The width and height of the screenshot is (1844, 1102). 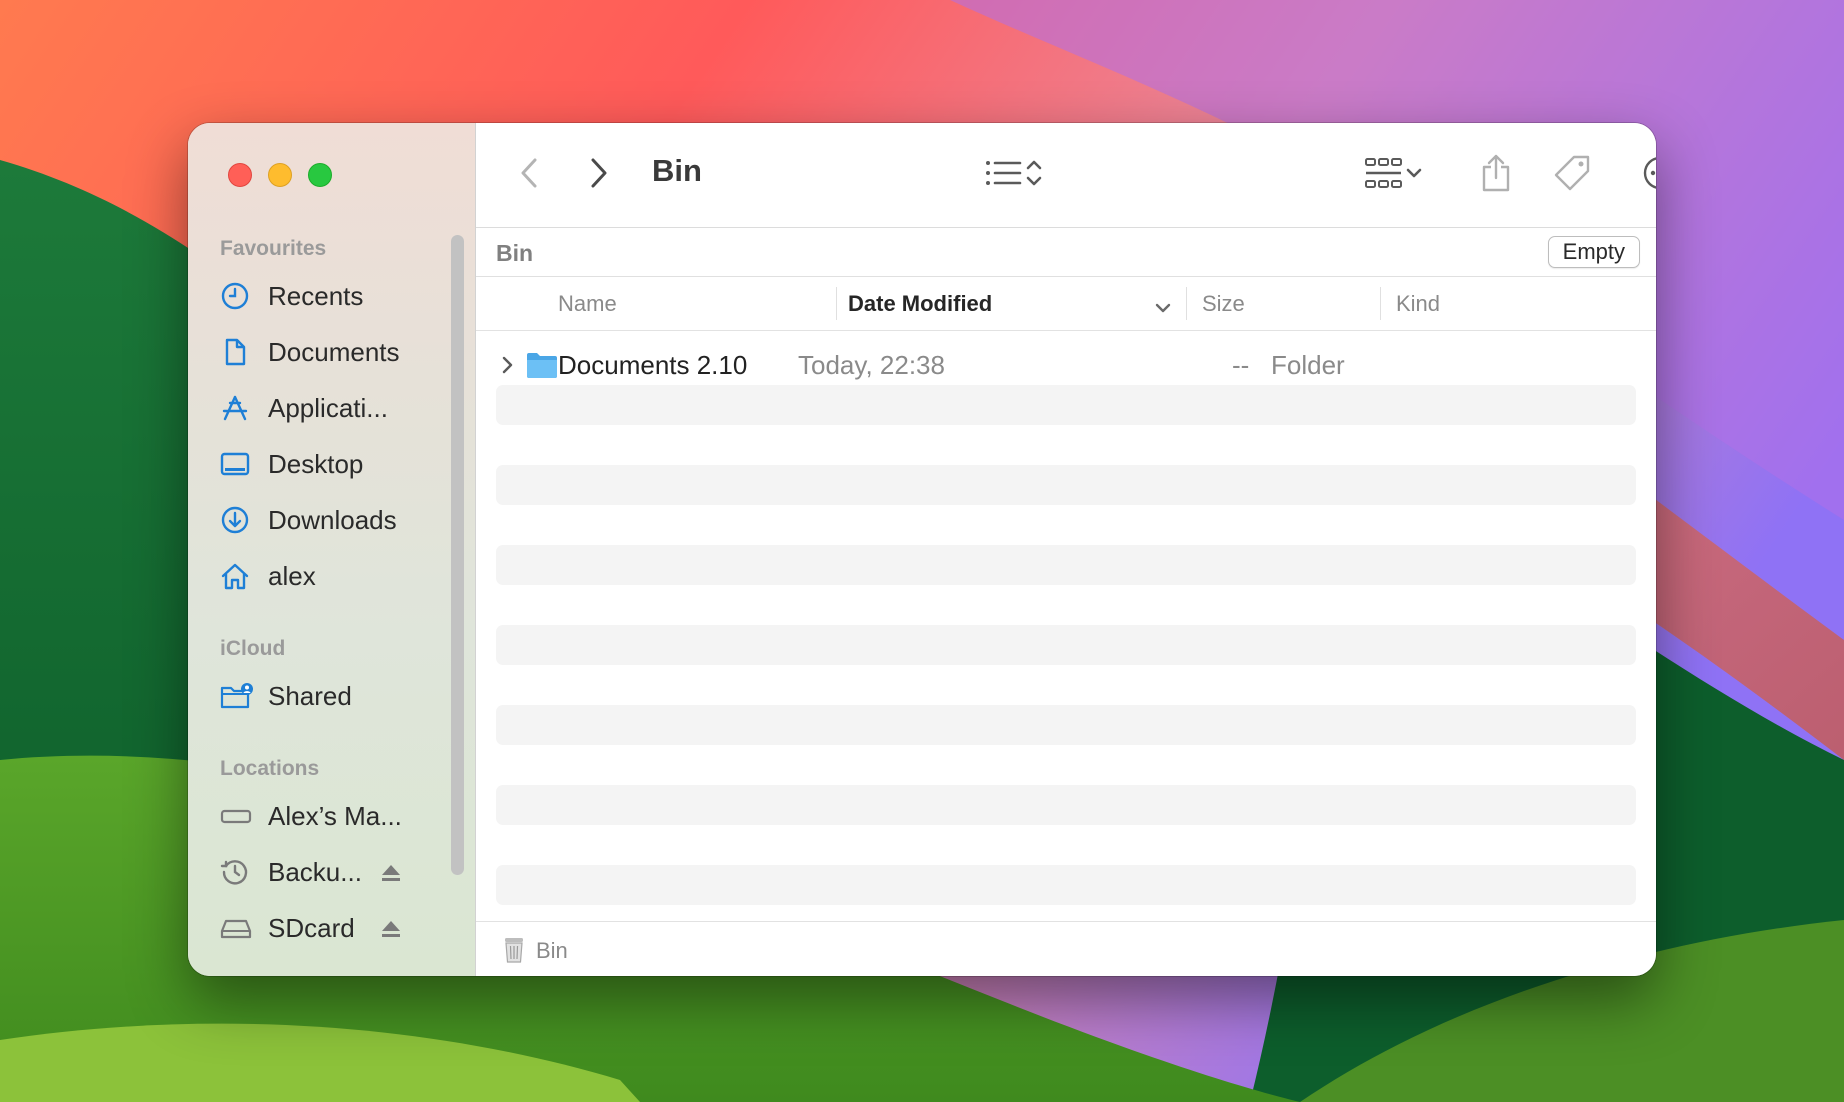 I want to click on computer-icon, so click(x=237, y=816).